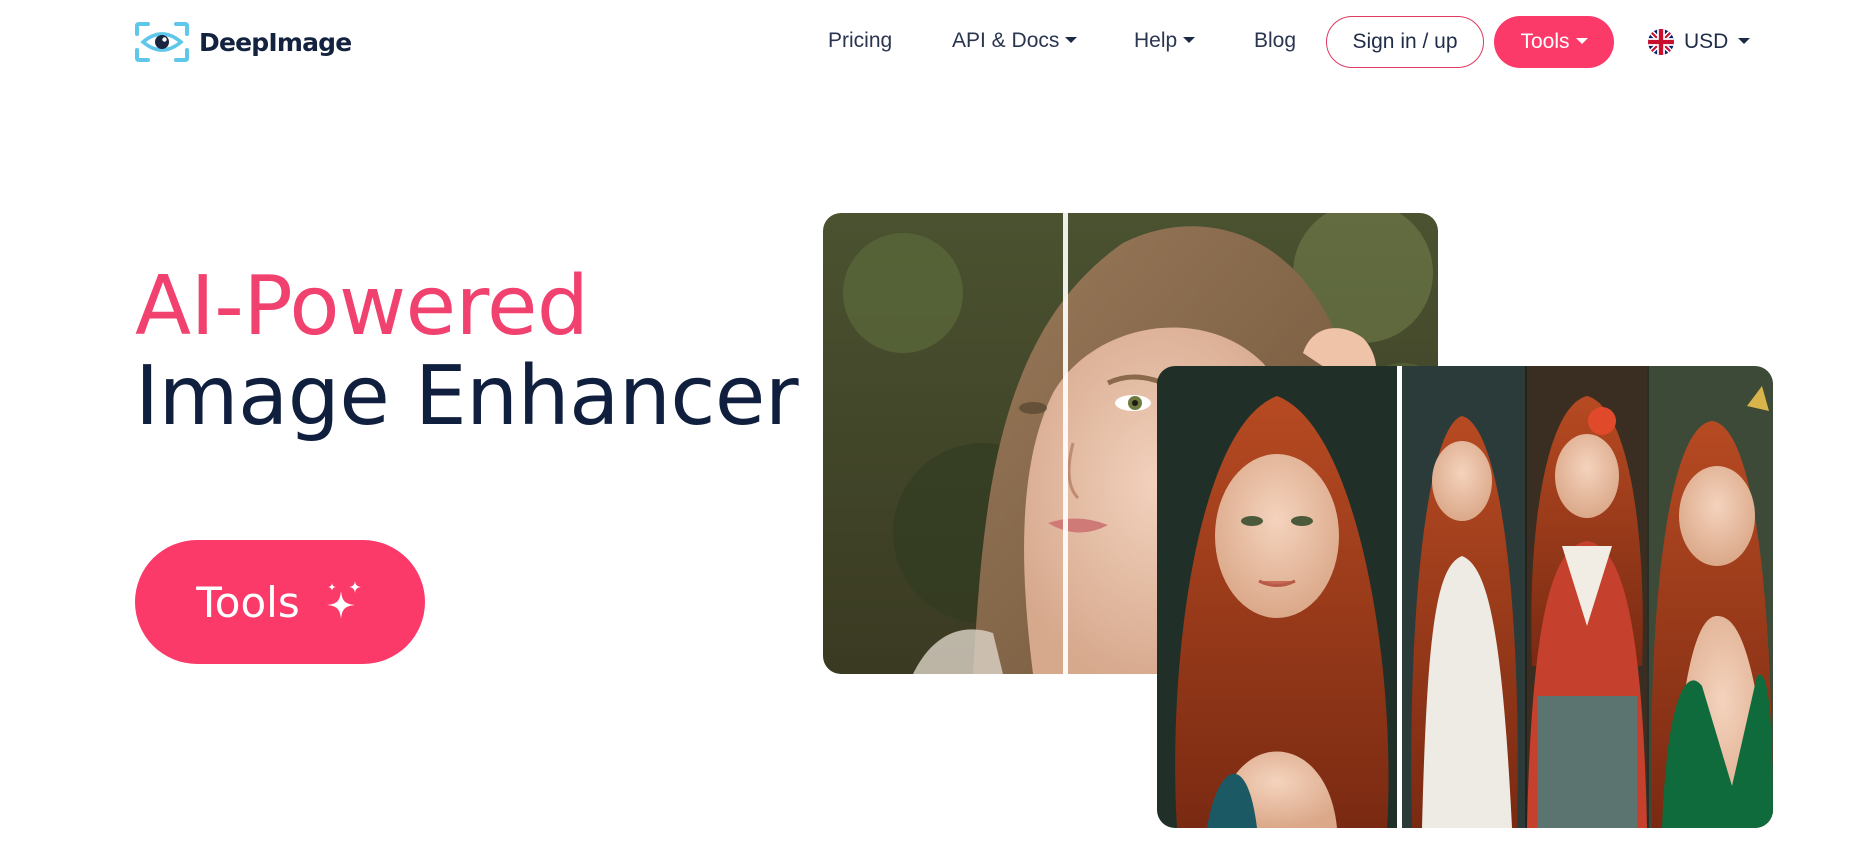 The height and width of the screenshot is (855, 1875). What do you see at coordinates (248, 602) in the screenshot?
I see `tools-cta-label: Tools` at bounding box center [248, 602].